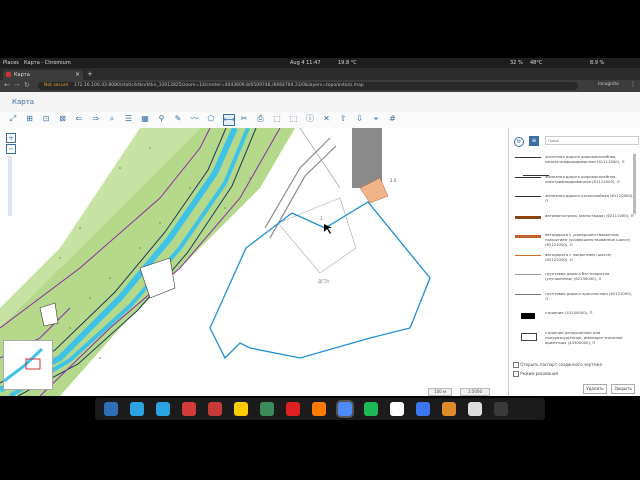 The image size is (640, 480). What do you see at coordinates (623, 389) in the screenshot?
I see `close-button: Закрыть` at bounding box center [623, 389].